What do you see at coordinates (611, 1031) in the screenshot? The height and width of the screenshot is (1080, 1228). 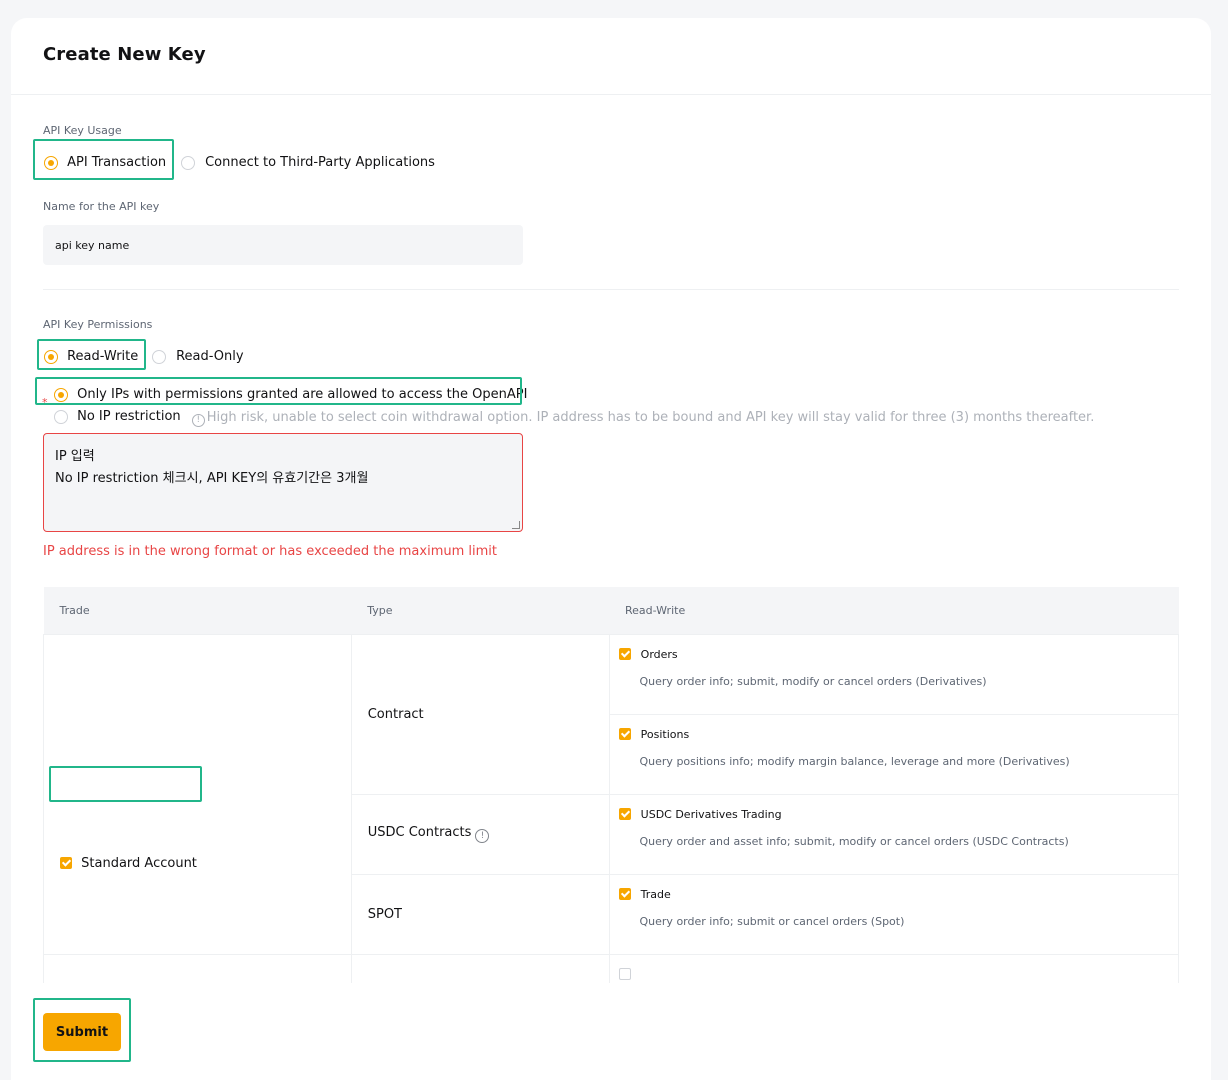 I see `footer-area` at bounding box center [611, 1031].